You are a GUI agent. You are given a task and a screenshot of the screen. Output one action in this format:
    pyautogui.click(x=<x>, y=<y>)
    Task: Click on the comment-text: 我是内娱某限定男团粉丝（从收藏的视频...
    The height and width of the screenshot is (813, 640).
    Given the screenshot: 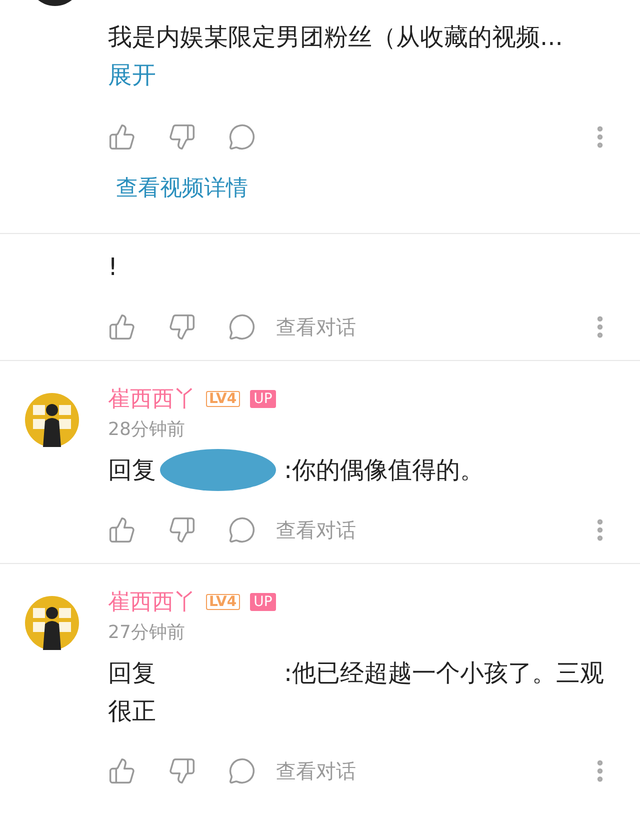 What is the action you would take?
    pyautogui.click(x=335, y=37)
    